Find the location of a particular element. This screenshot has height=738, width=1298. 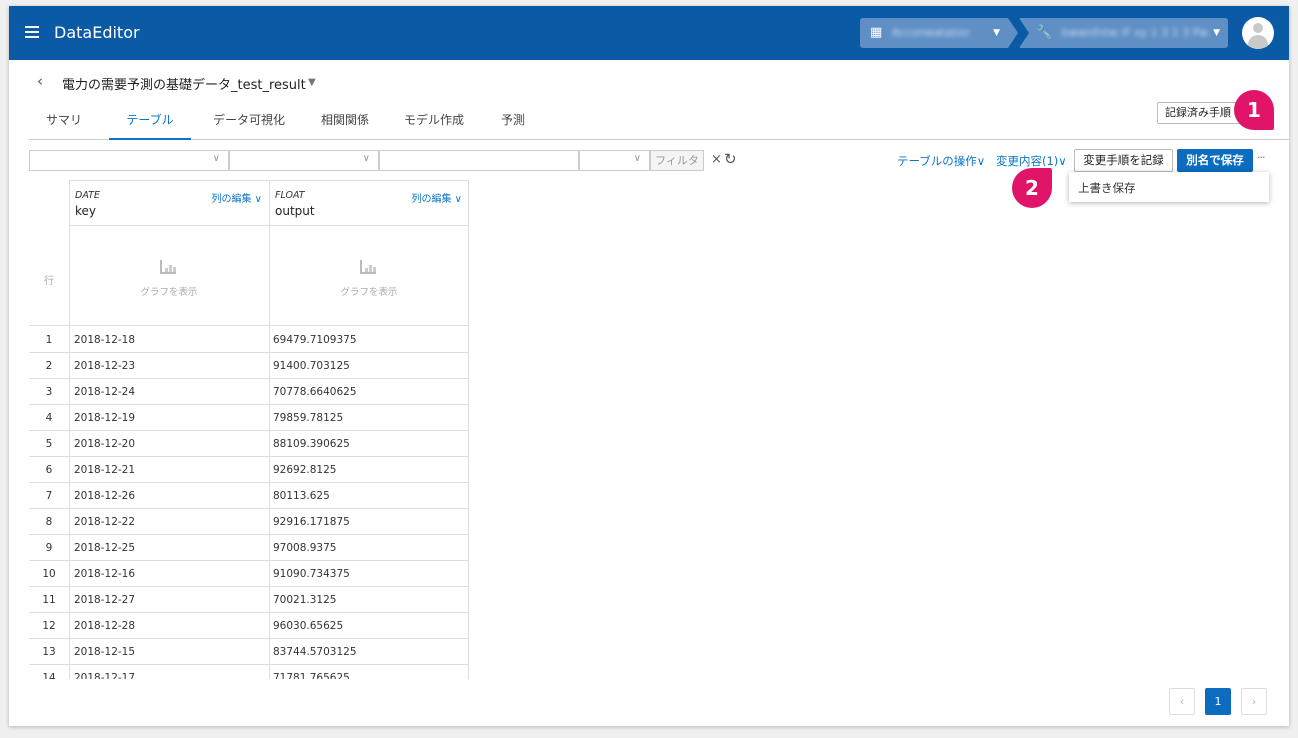

row-index-cell: 5 is located at coordinates (49, 444).